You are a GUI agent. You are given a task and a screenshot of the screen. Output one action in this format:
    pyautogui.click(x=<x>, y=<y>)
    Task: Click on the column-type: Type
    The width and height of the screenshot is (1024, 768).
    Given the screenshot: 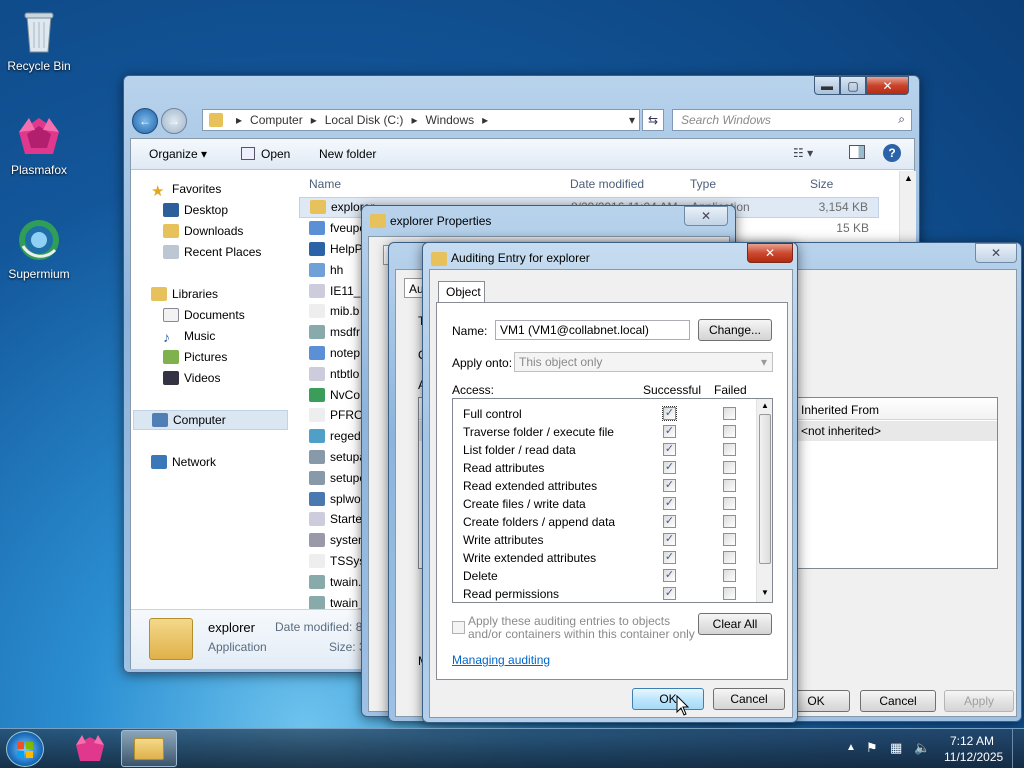 What is the action you would take?
    pyautogui.click(x=703, y=184)
    